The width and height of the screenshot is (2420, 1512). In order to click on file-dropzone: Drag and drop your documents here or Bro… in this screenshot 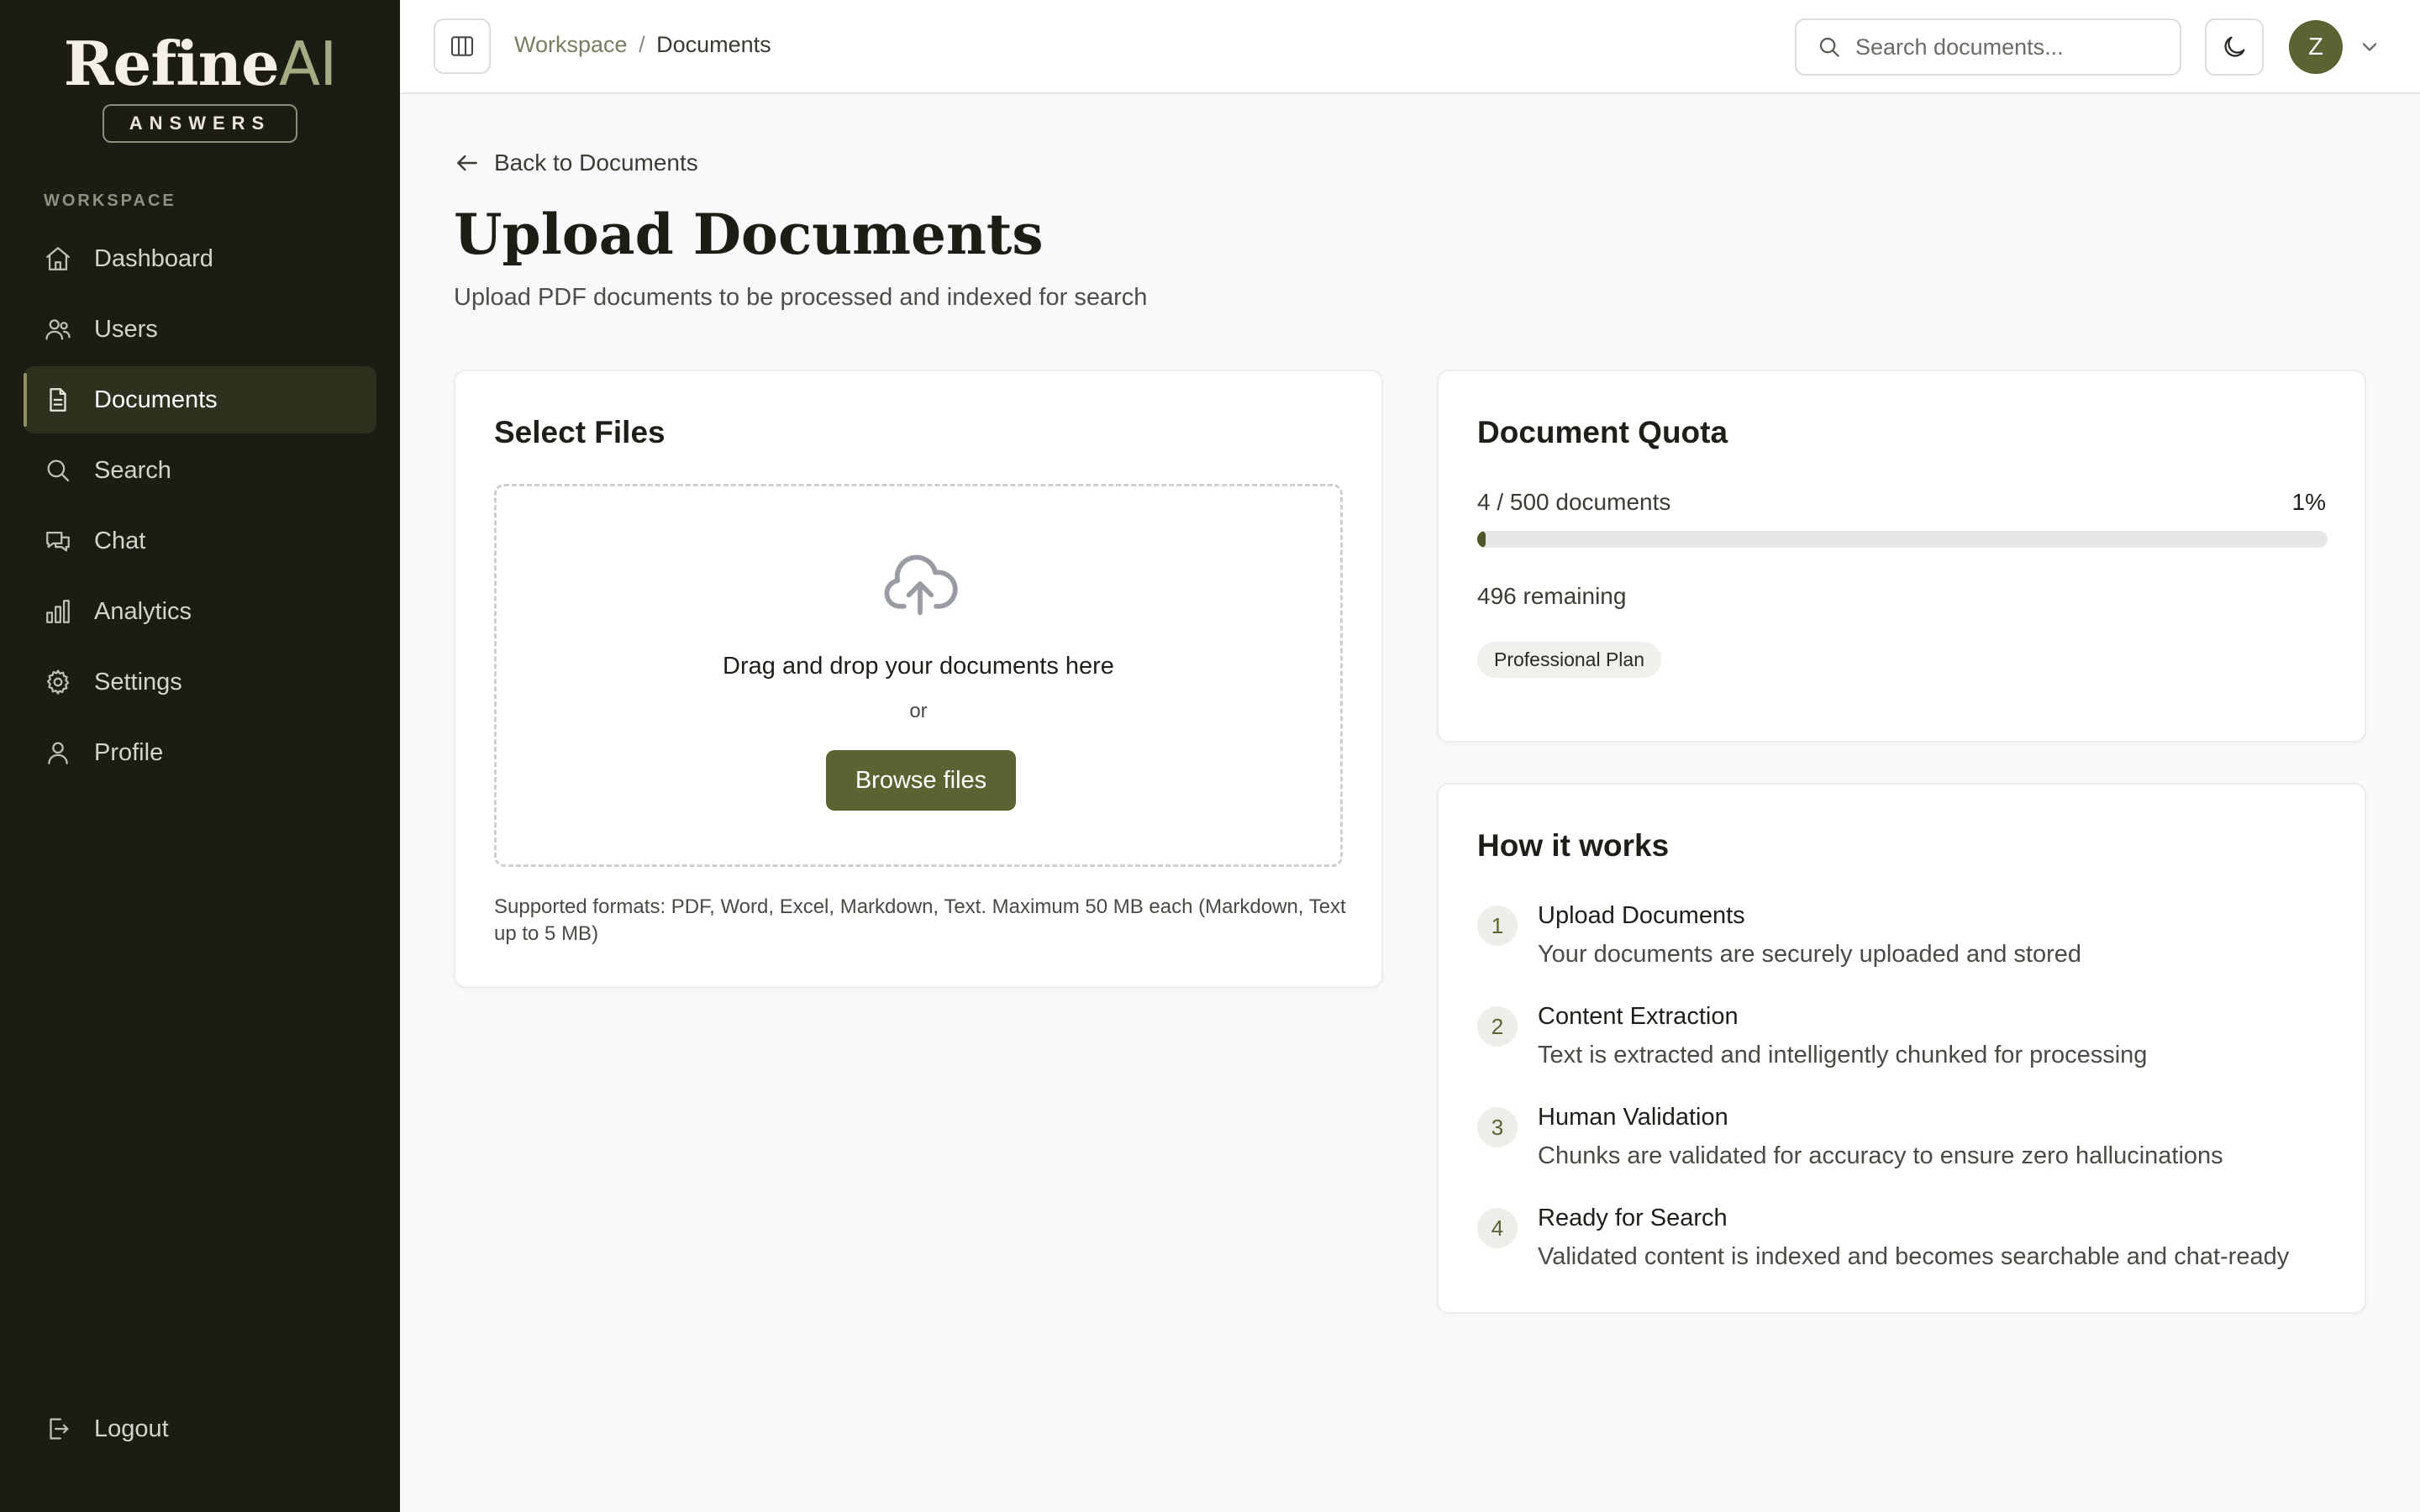, I will do `click(918, 675)`.